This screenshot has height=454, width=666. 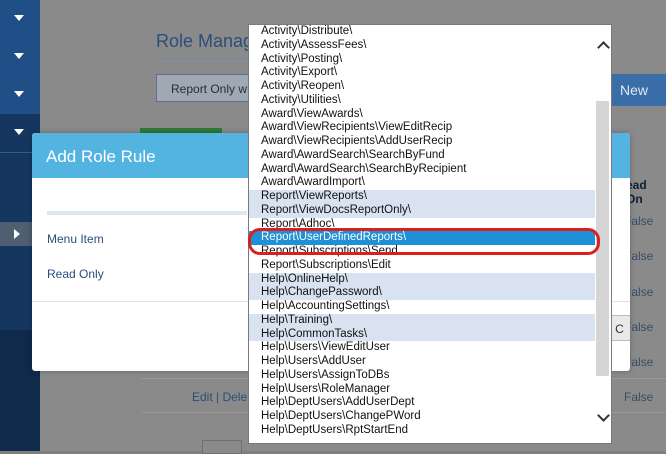 I want to click on dropdown-option-selected: Report\UserDefinedReports\, so click(x=422, y=238).